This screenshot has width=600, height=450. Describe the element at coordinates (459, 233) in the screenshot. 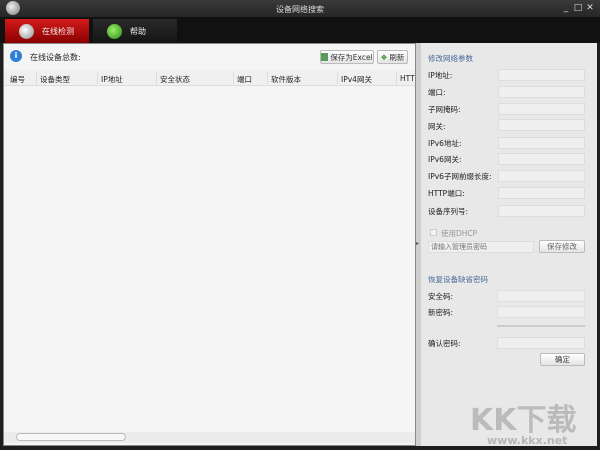

I see `dhcp-label: 使用DHCP` at that location.